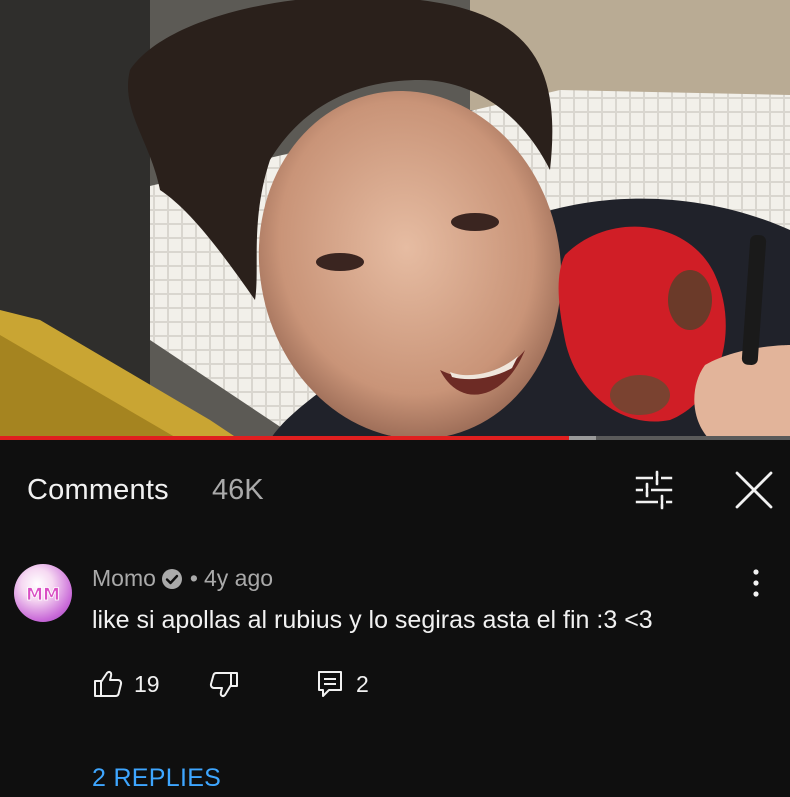 The width and height of the screenshot is (790, 797). I want to click on avatar-logo-icon: MM, so click(43, 595).